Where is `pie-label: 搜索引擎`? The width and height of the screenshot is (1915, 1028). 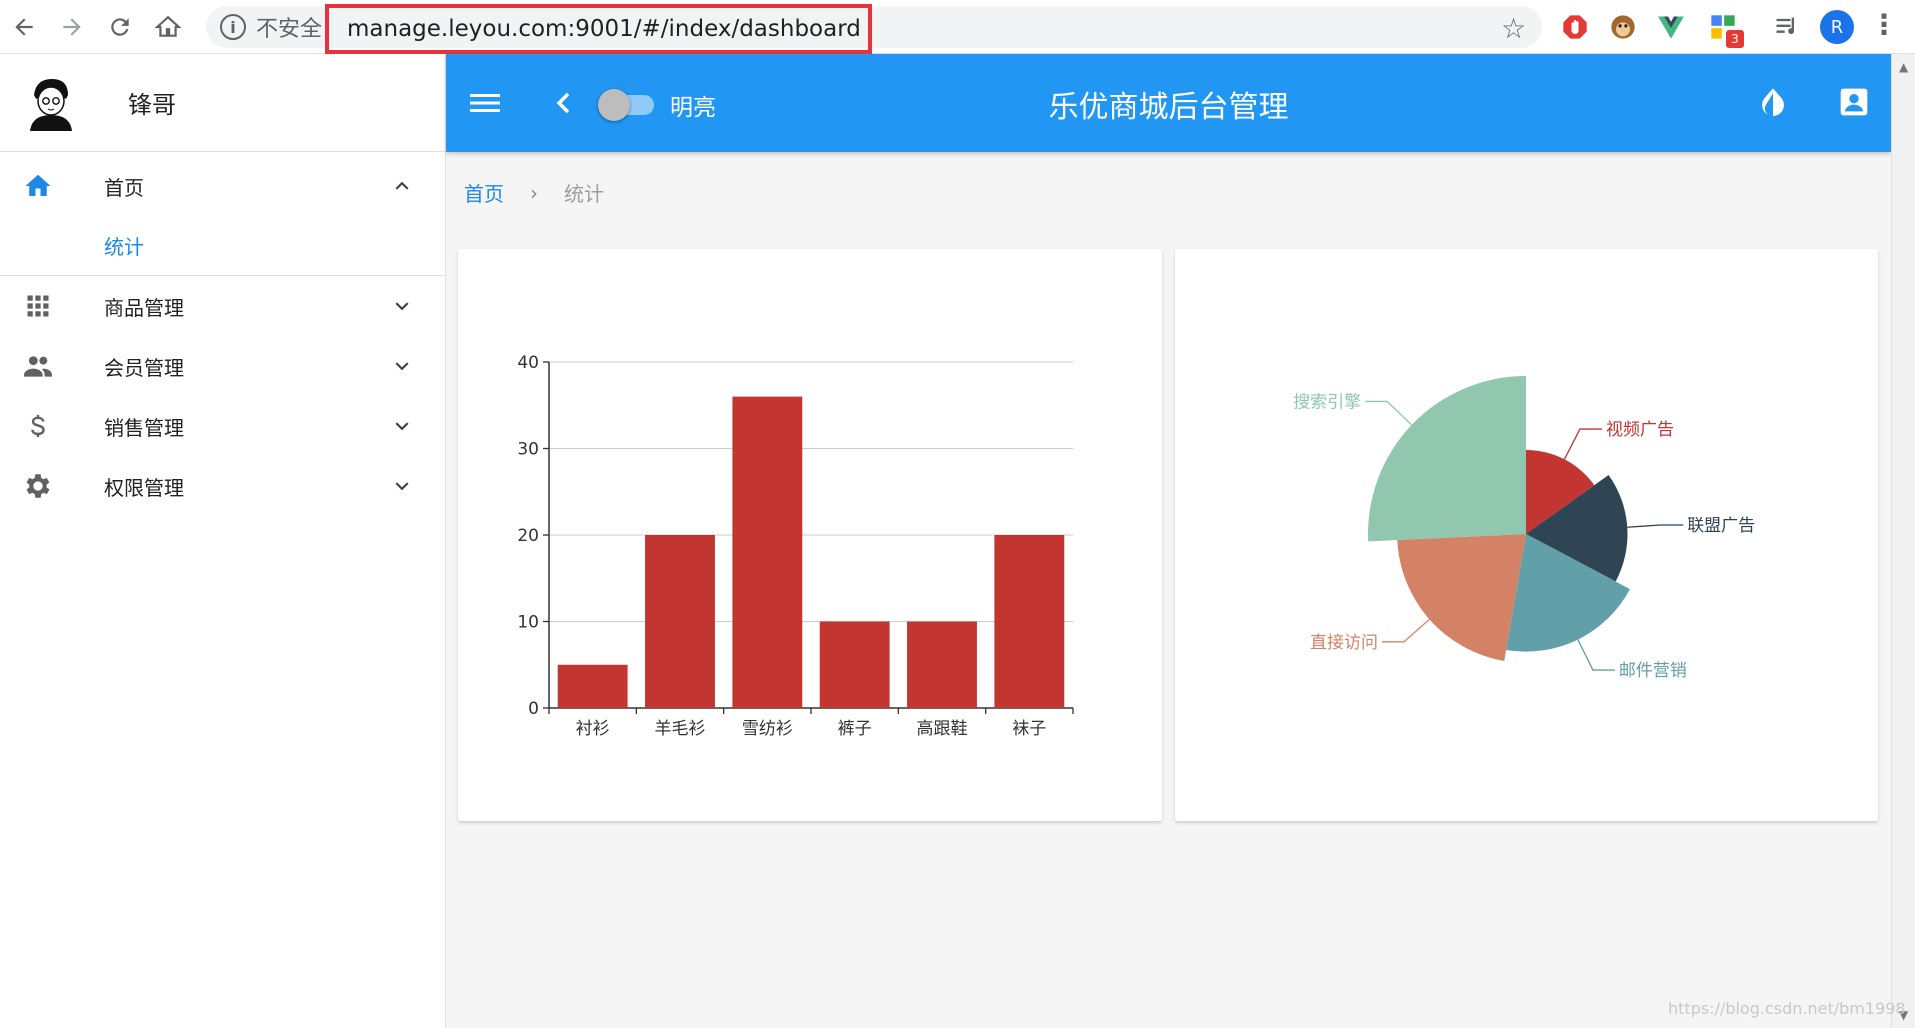 pie-label: 搜索引擎 is located at coordinates (1327, 402).